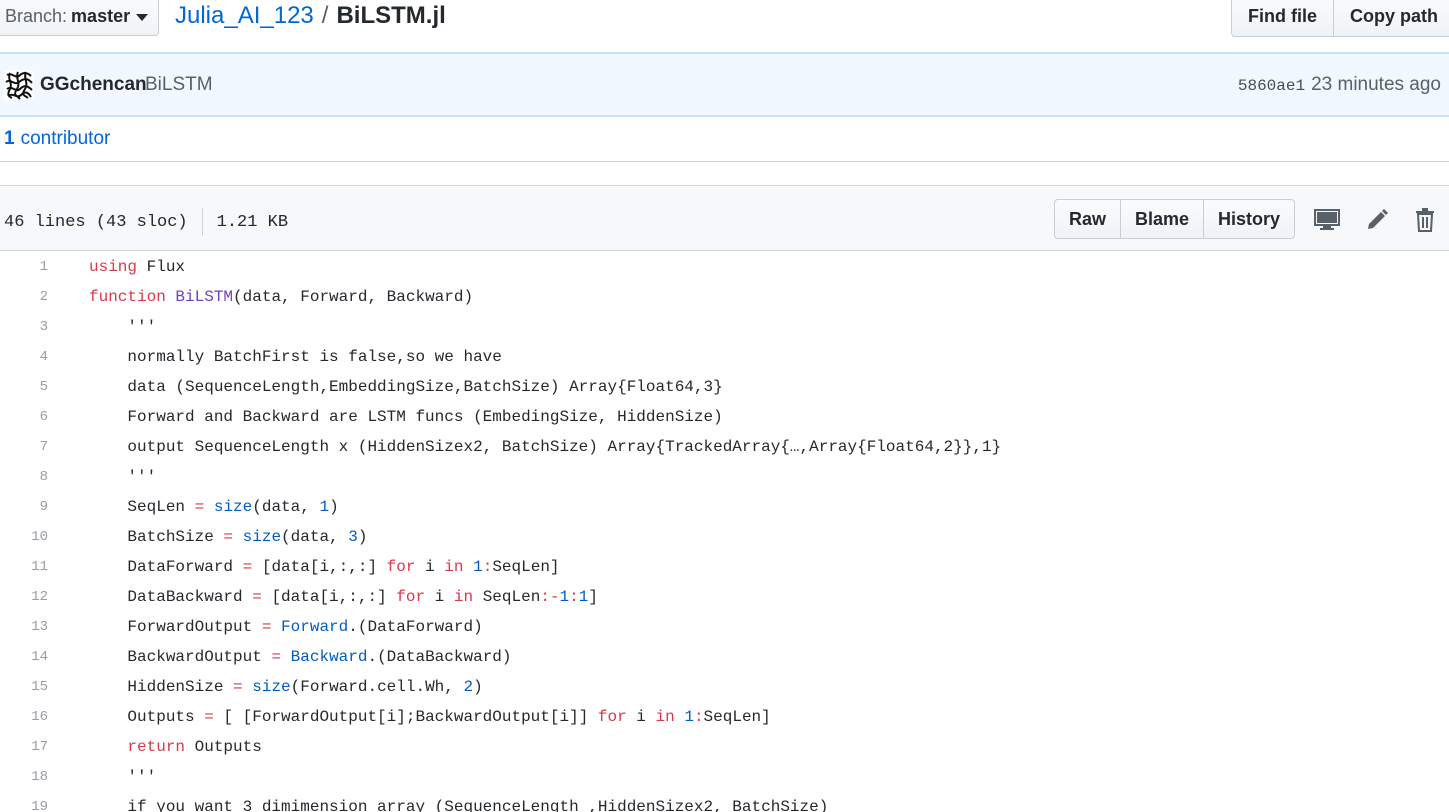 The height and width of the screenshot is (812, 1449). Describe the element at coordinates (93, 85) in the screenshot. I see `commit-author-link: GGchencan` at that location.